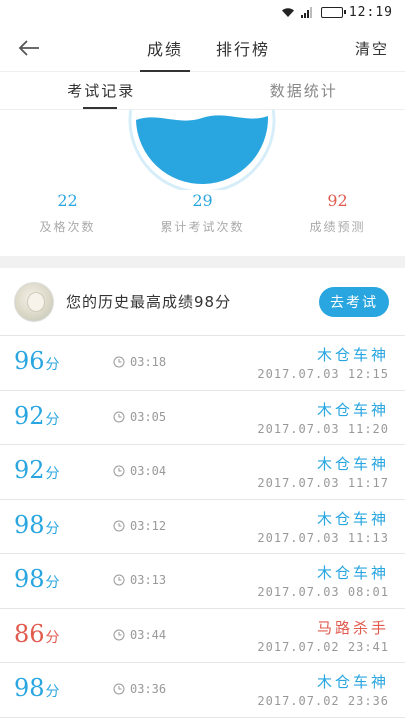 The width and height of the screenshot is (405, 720). What do you see at coordinates (148, 525) in the screenshot?
I see `duration-value: 03:12` at bounding box center [148, 525].